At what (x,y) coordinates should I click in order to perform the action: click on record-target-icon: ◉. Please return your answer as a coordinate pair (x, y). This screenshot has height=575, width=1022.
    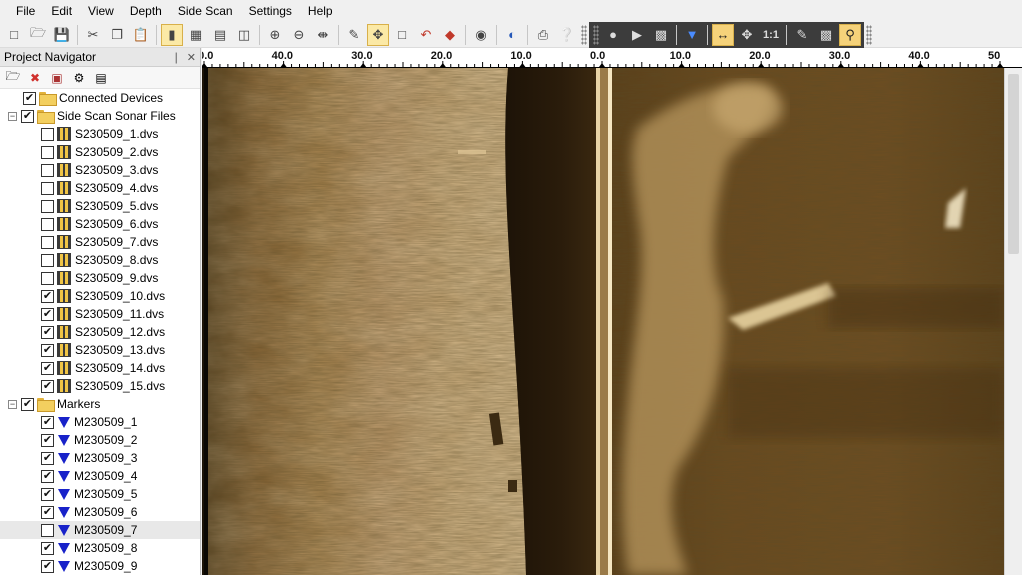
    Looking at the image, I should click on (481, 35).